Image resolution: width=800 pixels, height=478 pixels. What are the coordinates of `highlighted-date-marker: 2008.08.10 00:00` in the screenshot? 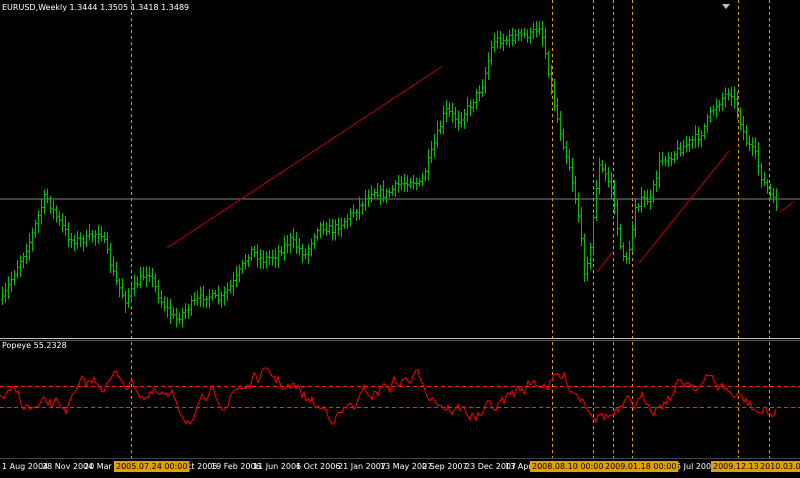 It's located at (568, 466).